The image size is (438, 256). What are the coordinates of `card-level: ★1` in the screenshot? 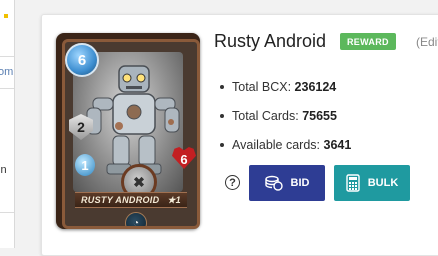 It's located at (174, 199).